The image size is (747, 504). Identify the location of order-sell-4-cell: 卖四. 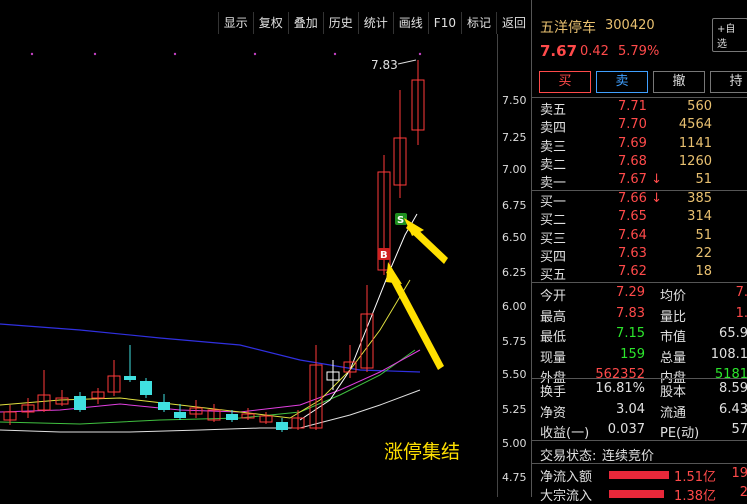
(553, 129).